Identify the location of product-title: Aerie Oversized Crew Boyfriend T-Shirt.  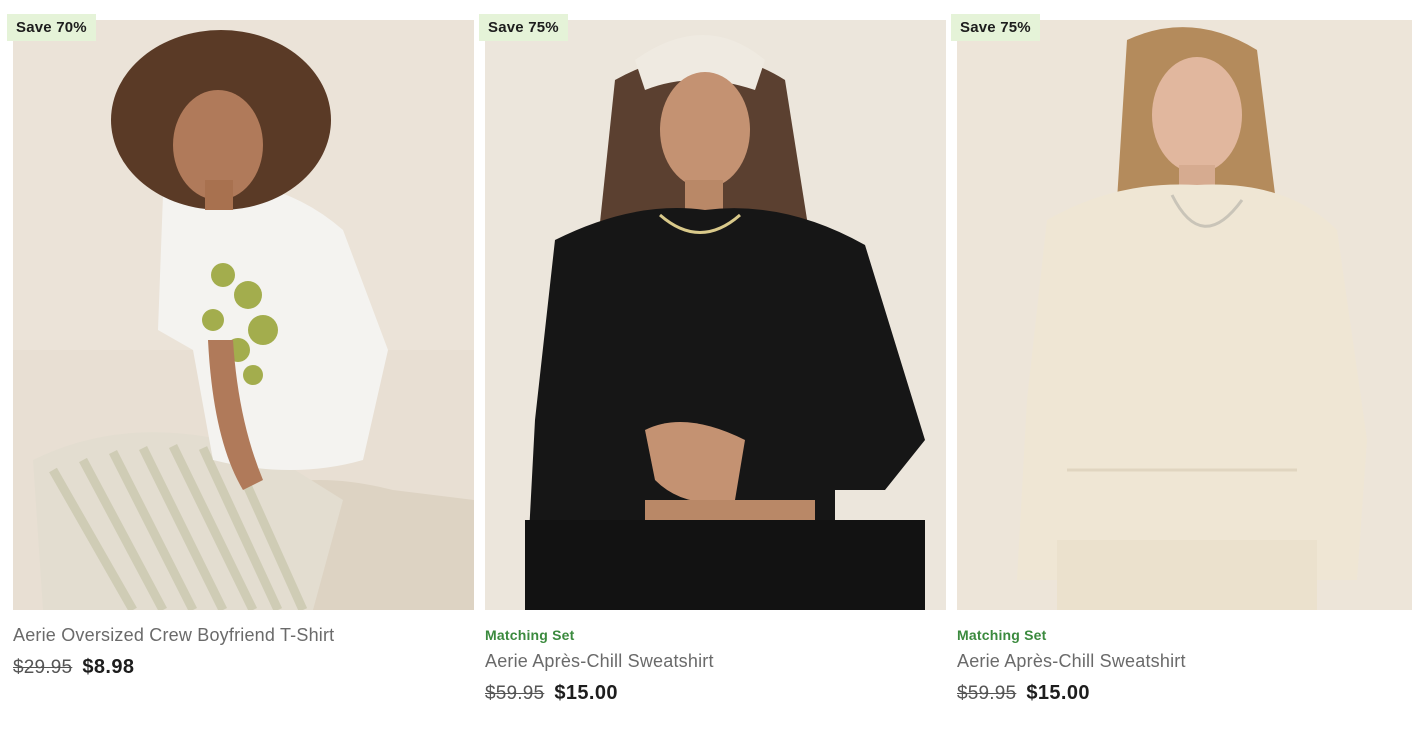
(243, 635).